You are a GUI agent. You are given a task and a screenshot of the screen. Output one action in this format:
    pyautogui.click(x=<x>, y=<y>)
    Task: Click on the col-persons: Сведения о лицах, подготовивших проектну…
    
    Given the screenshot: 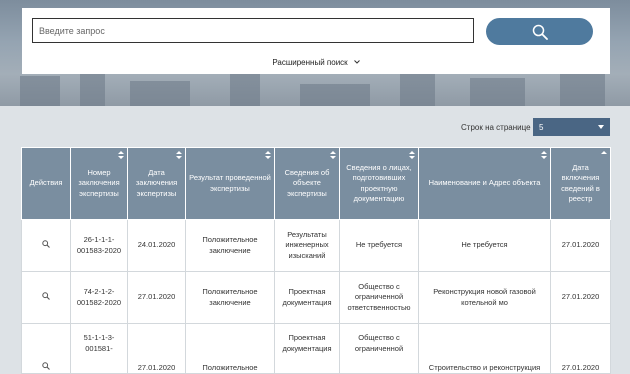 What is the action you would take?
    pyautogui.click(x=379, y=183)
    